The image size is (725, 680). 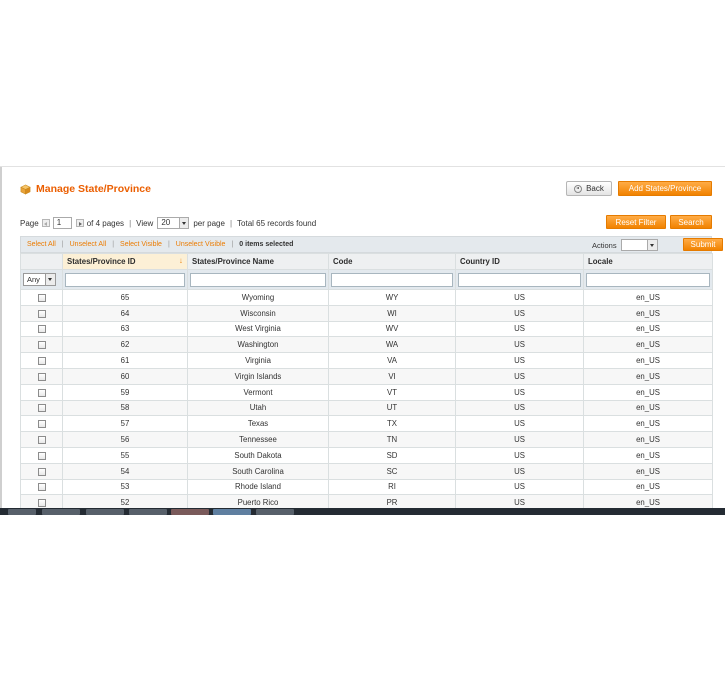 What do you see at coordinates (648, 261) in the screenshot?
I see `column-header-locale: Locale` at bounding box center [648, 261].